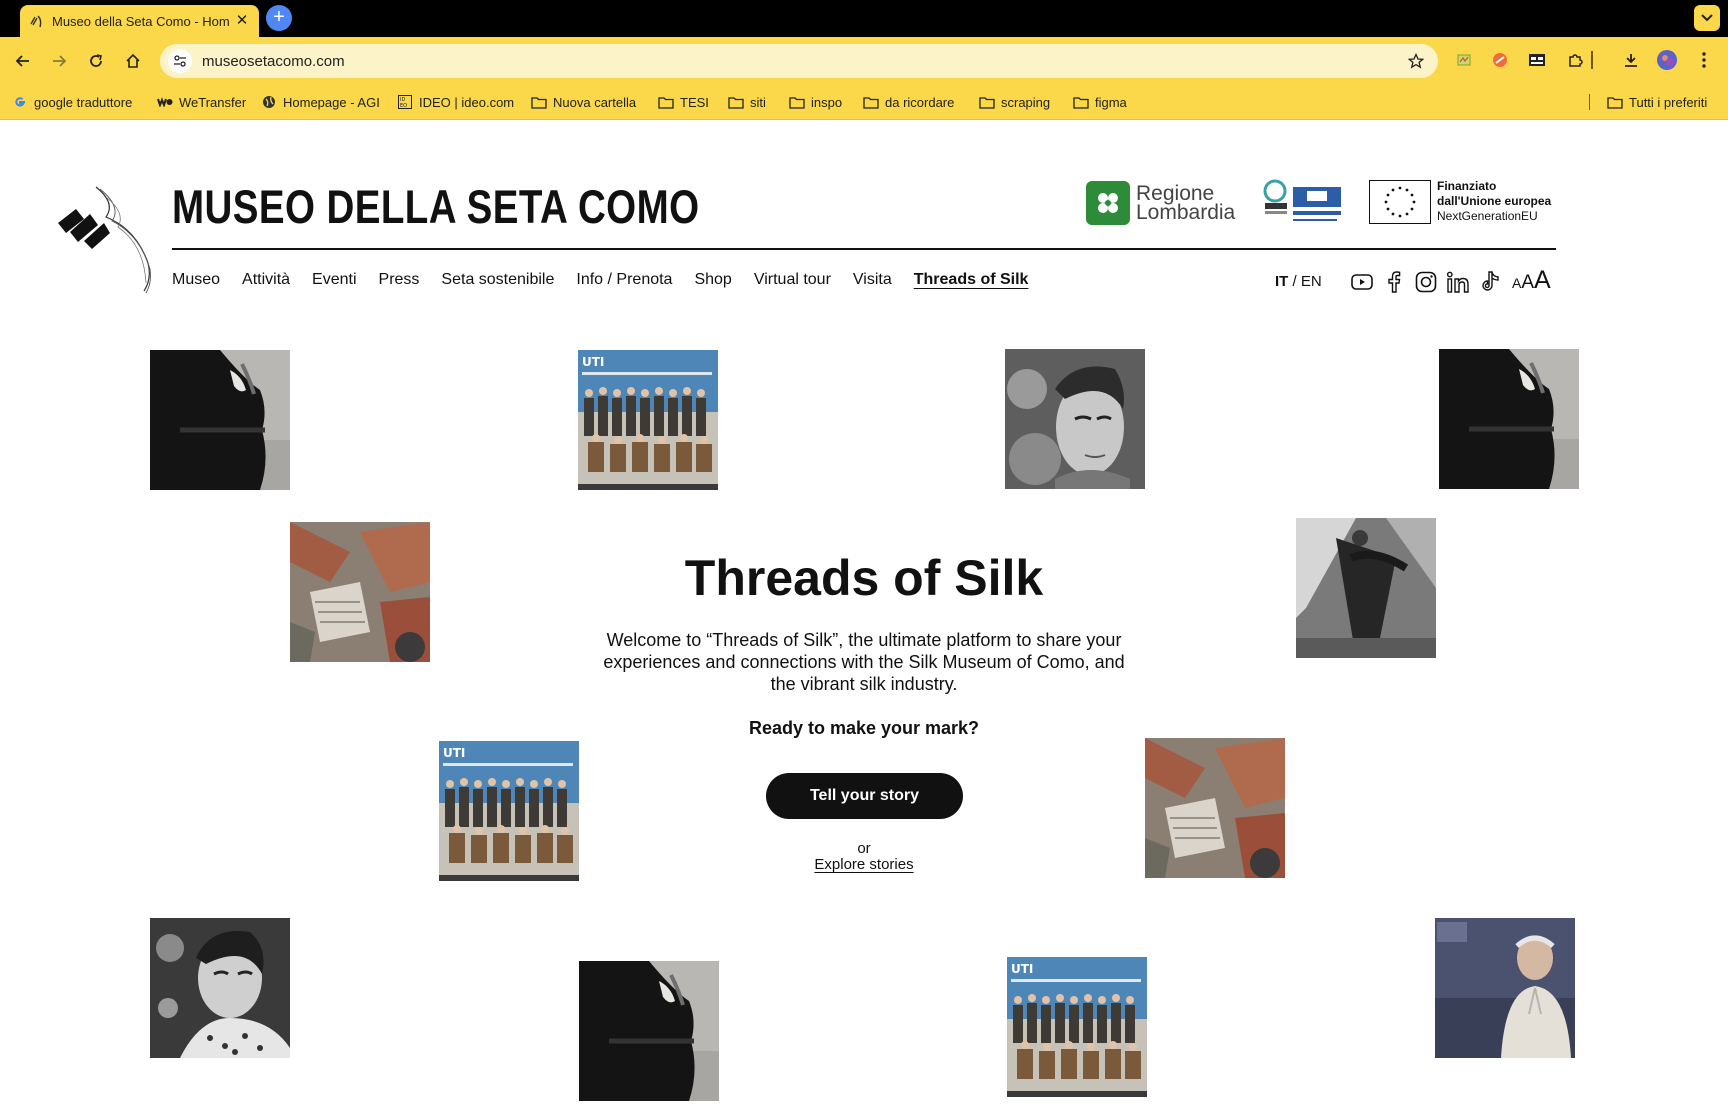 Image resolution: width=1728 pixels, height=1117 pixels. Describe the element at coordinates (1362, 282) in the screenshot. I see `youtube-icon` at that location.